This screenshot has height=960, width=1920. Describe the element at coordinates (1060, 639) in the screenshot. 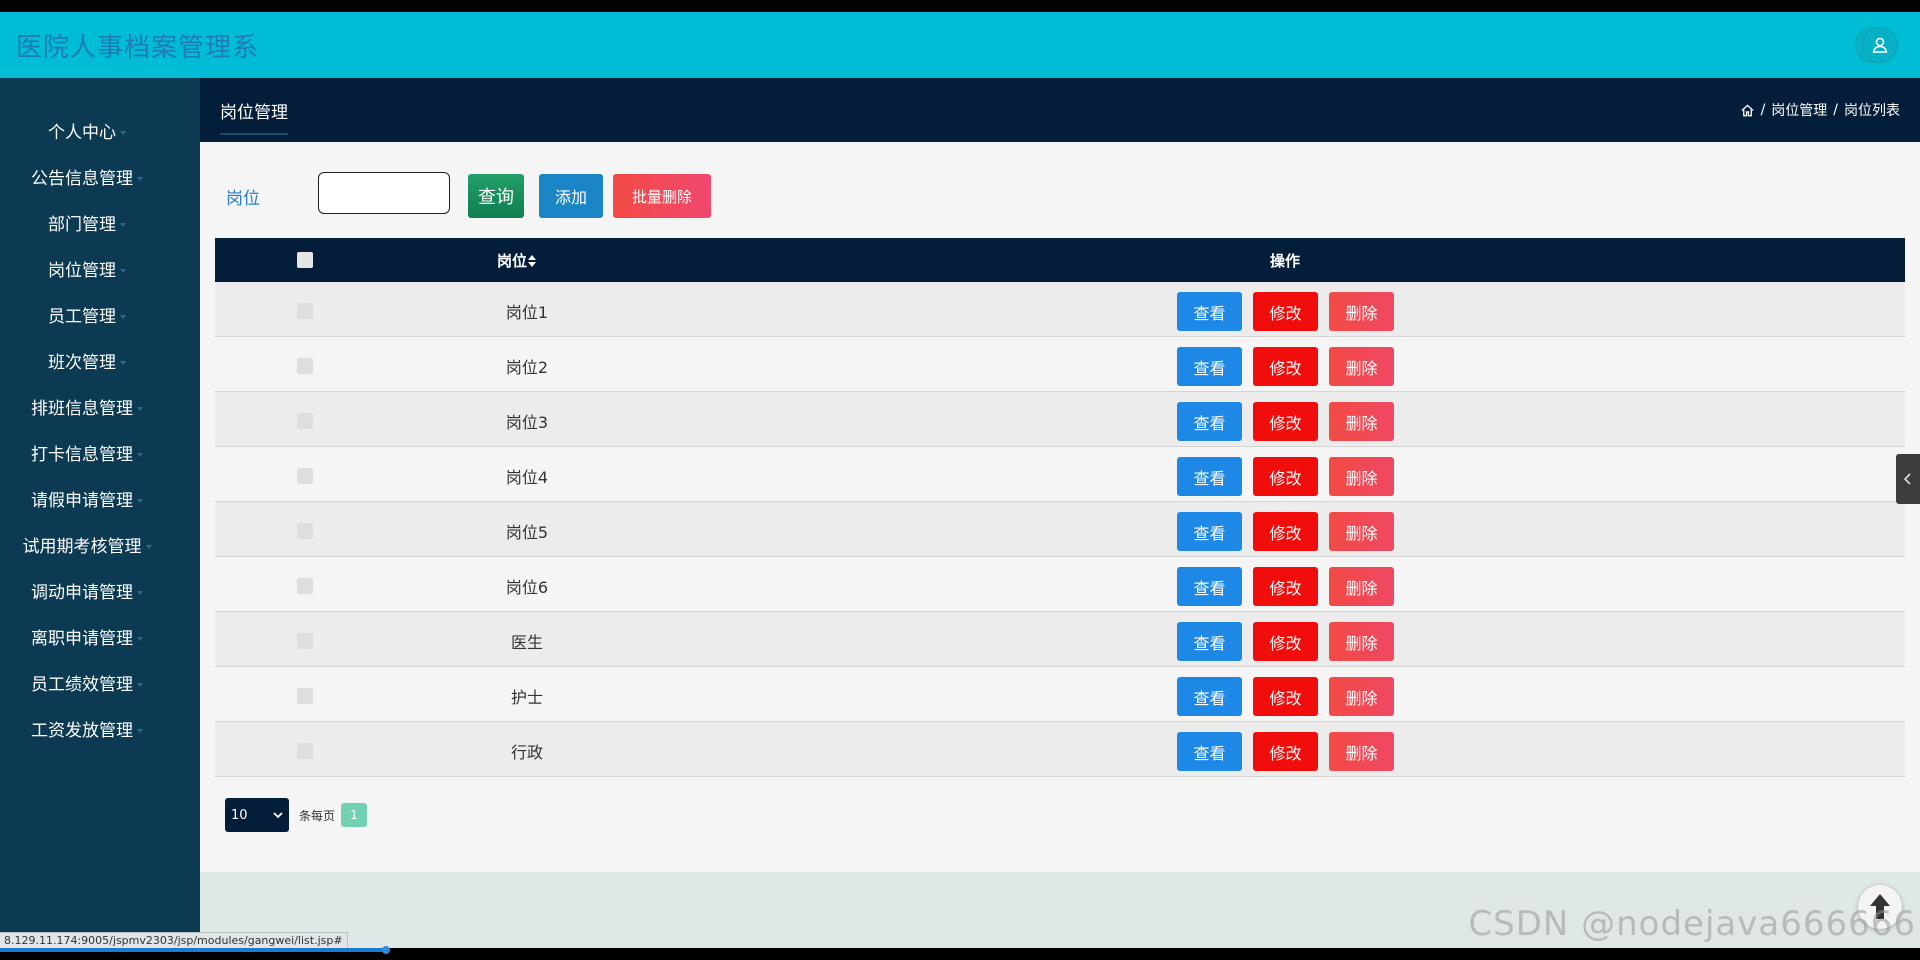

I see `table-row: 医生 查看 修改 删除` at that location.